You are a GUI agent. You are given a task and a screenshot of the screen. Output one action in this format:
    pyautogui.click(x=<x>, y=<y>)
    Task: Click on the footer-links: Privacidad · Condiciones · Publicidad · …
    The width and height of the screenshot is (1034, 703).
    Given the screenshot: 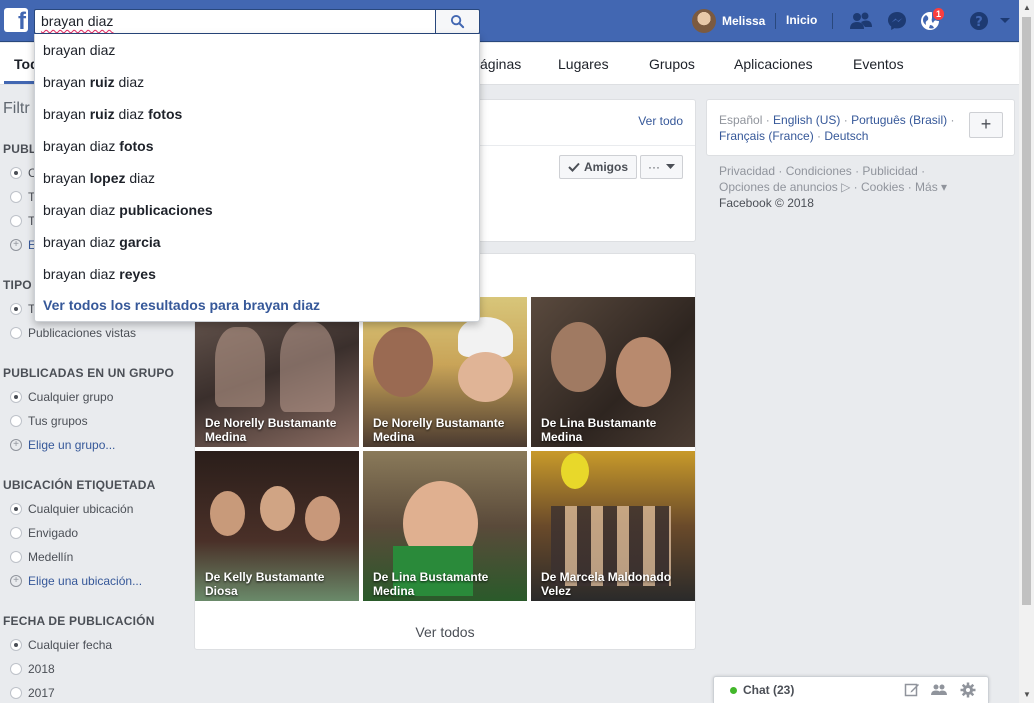 What is the action you would take?
    pyautogui.click(x=833, y=187)
    